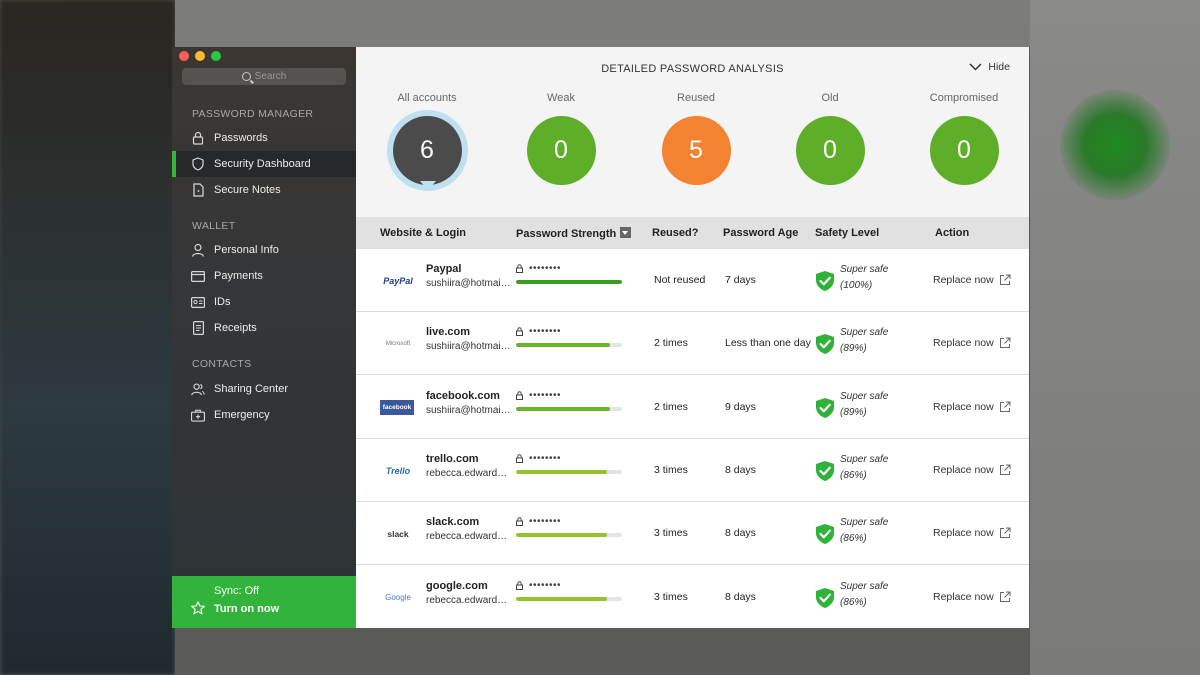 Image resolution: width=1200 pixels, height=675 pixels. I want to click on stat-weak: Weak 0, so click(561, 138).